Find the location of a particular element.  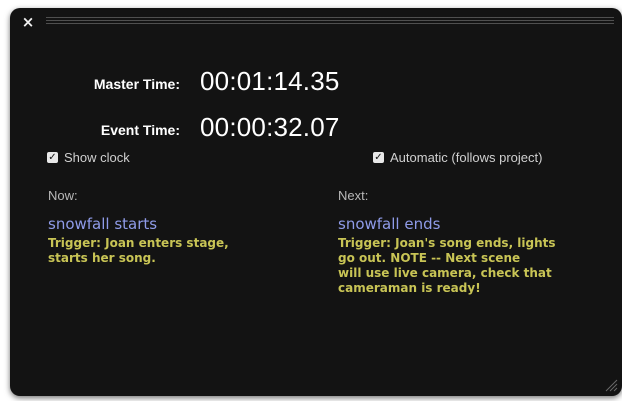

automatic-checkbox: ✓ Automatic (follows project) is located at coordinates (457, 157).